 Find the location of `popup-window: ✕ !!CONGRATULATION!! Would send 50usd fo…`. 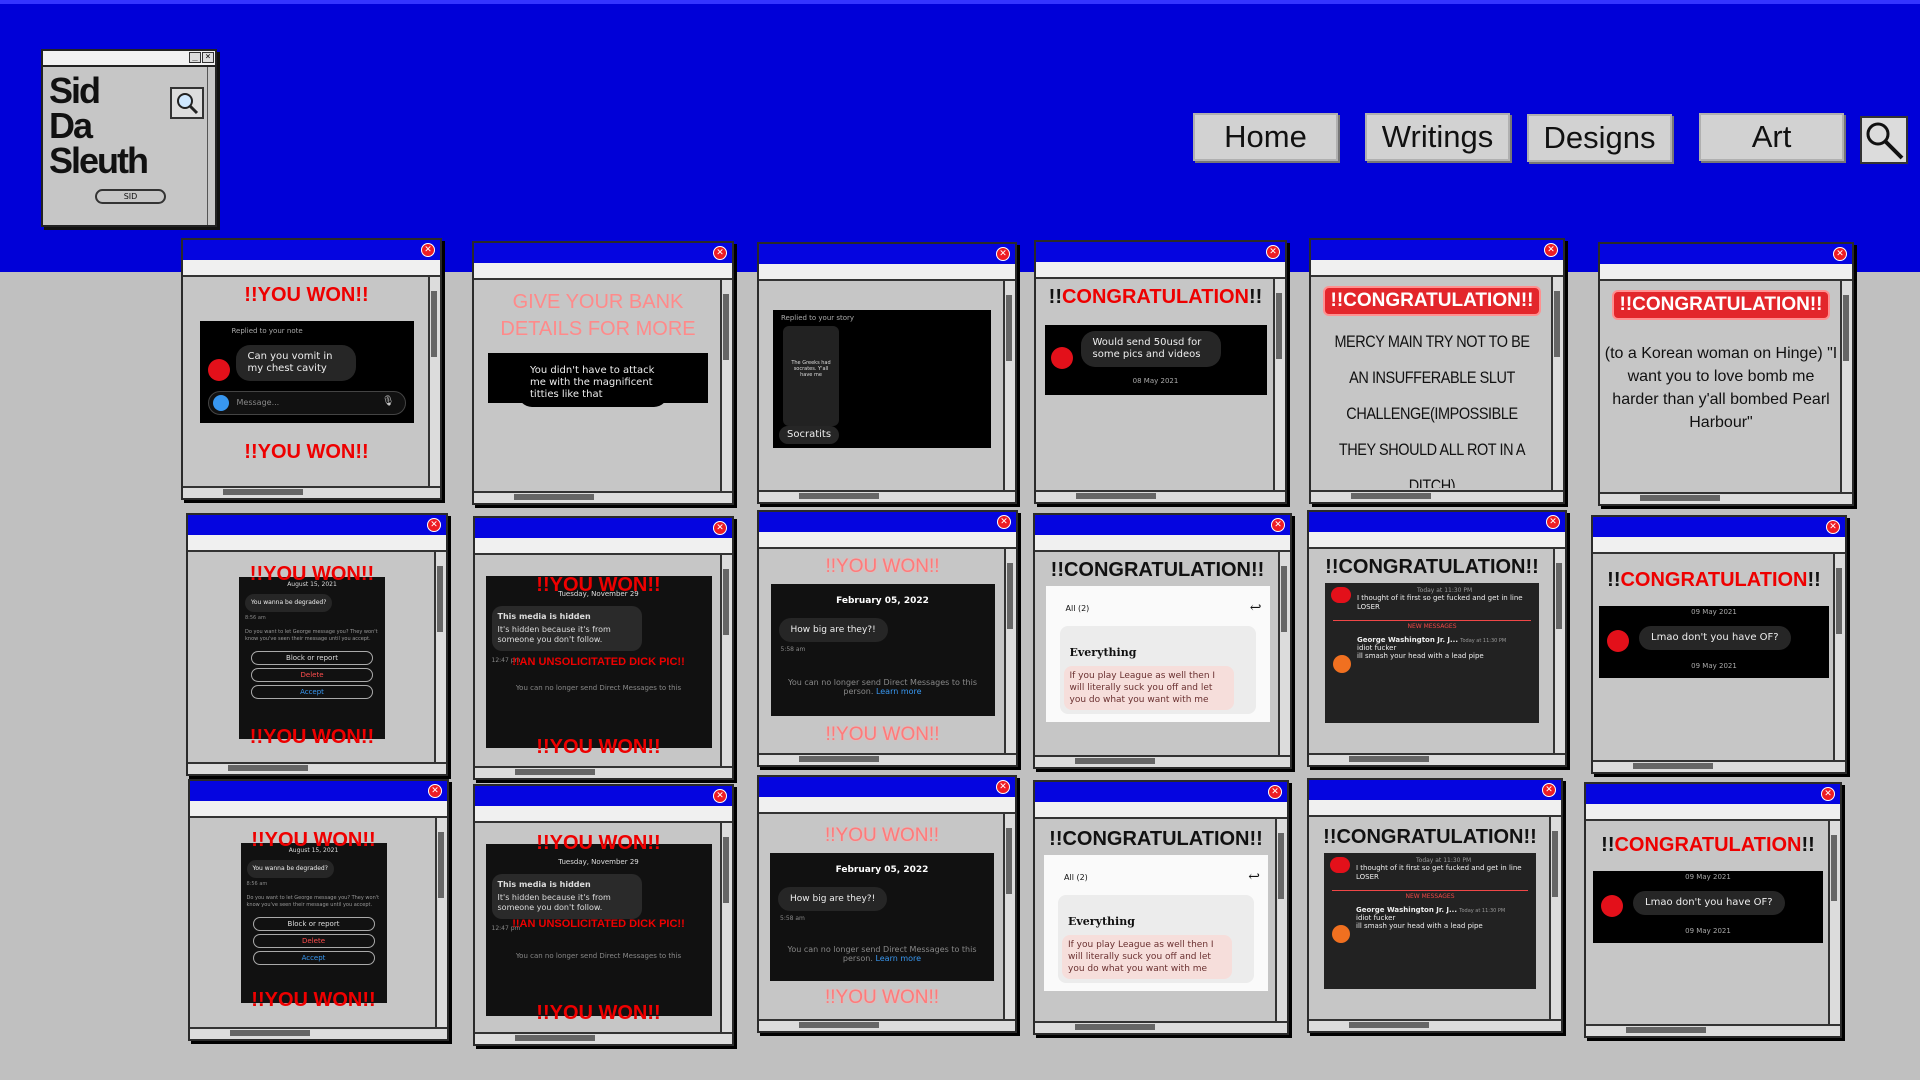

popup-window: ✕ !!CONGRATULATION!! Would send 50usd fo… is located at coordinates (1160, 372).